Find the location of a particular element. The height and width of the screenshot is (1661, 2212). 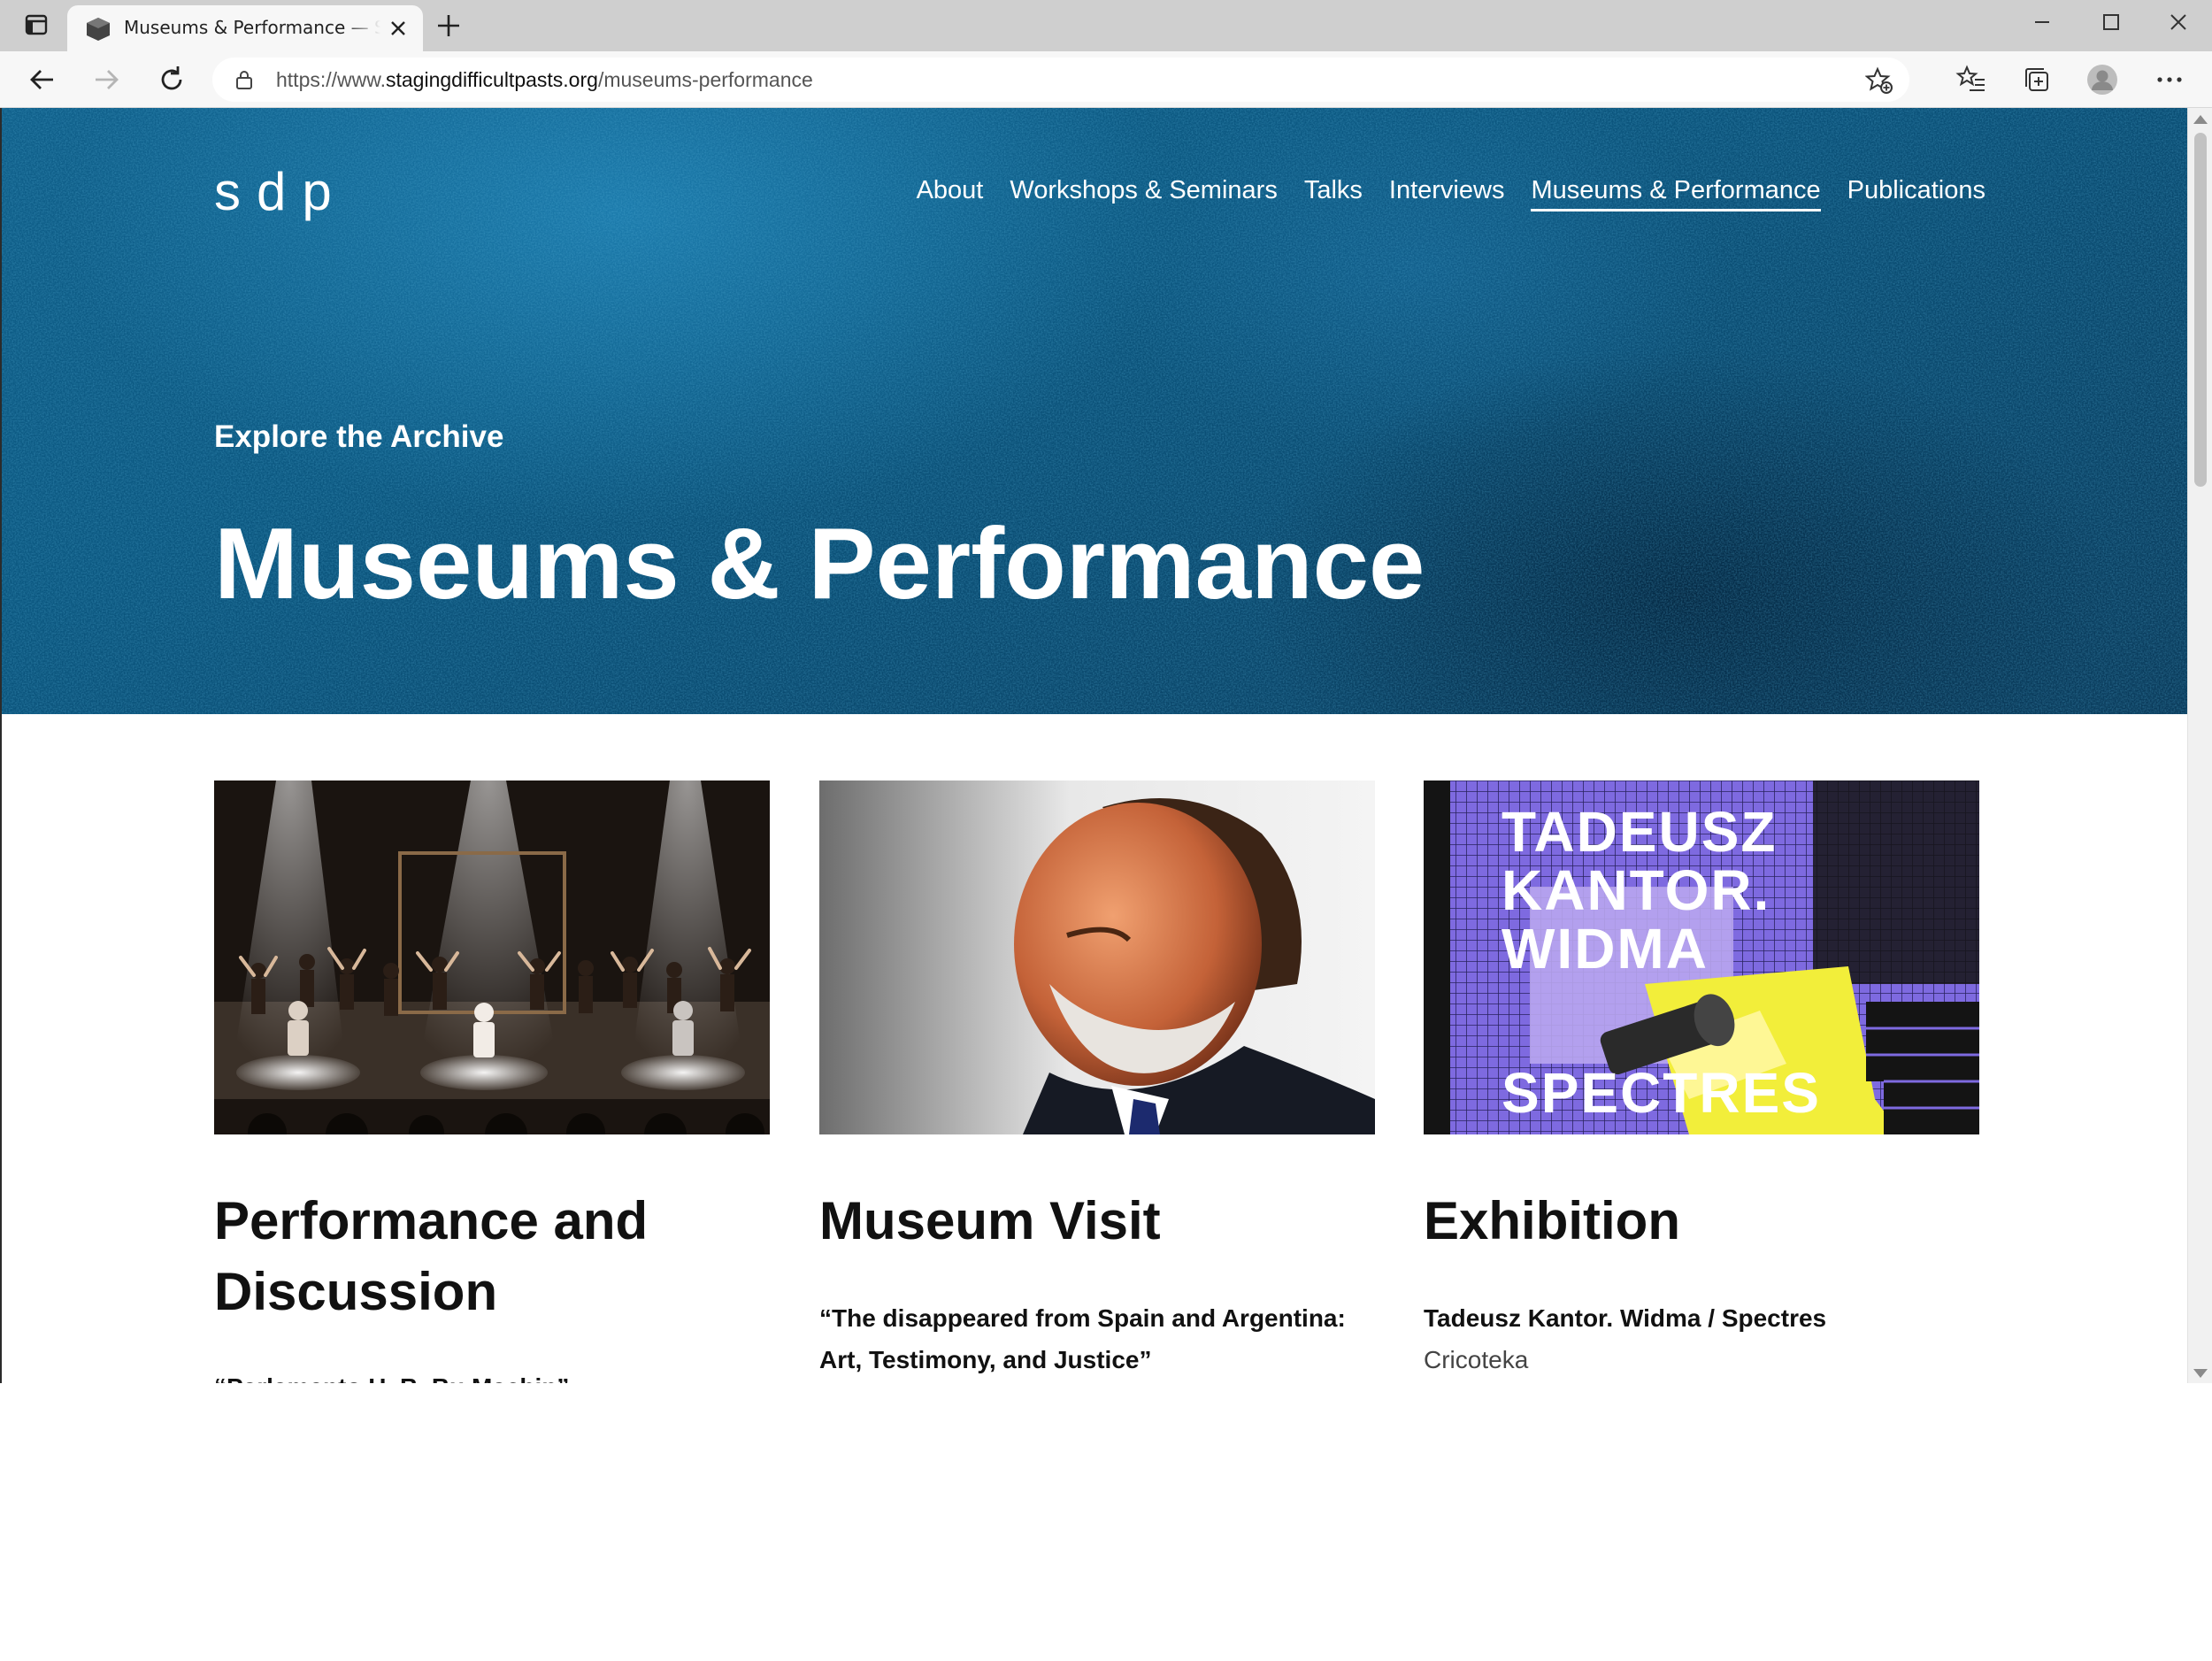

speaker-portrait-photo is located at coordinates (1097, 957).